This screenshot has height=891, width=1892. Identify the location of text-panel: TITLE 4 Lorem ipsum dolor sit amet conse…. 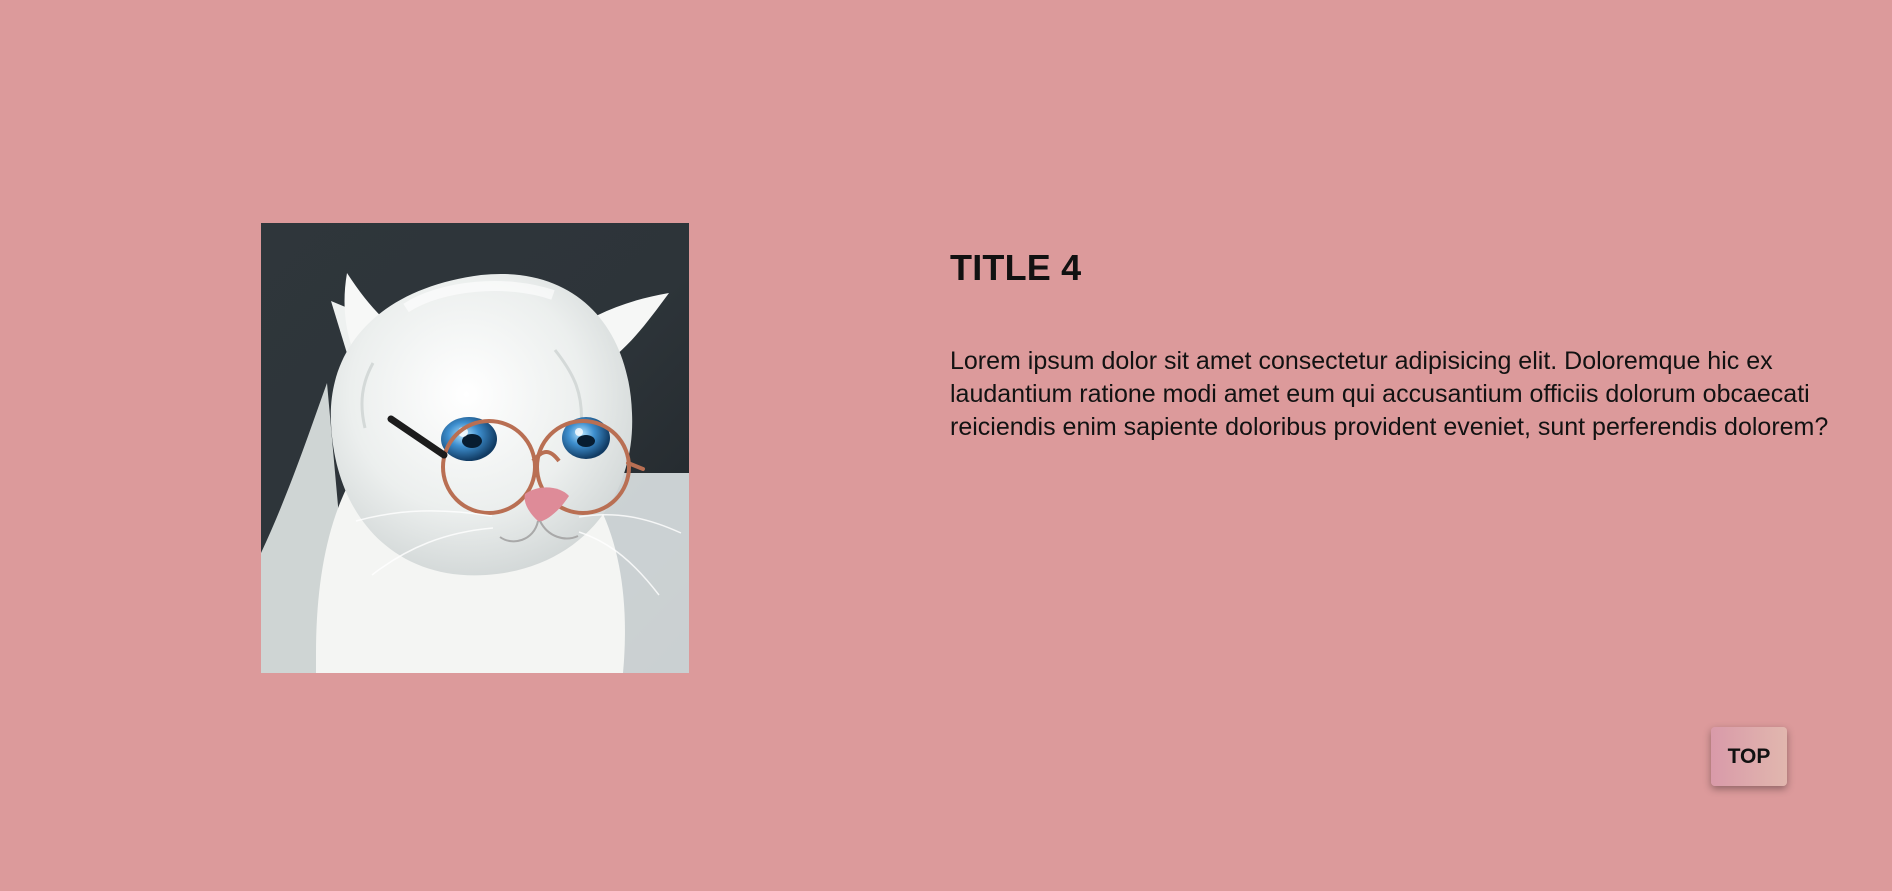
(1400, 344).